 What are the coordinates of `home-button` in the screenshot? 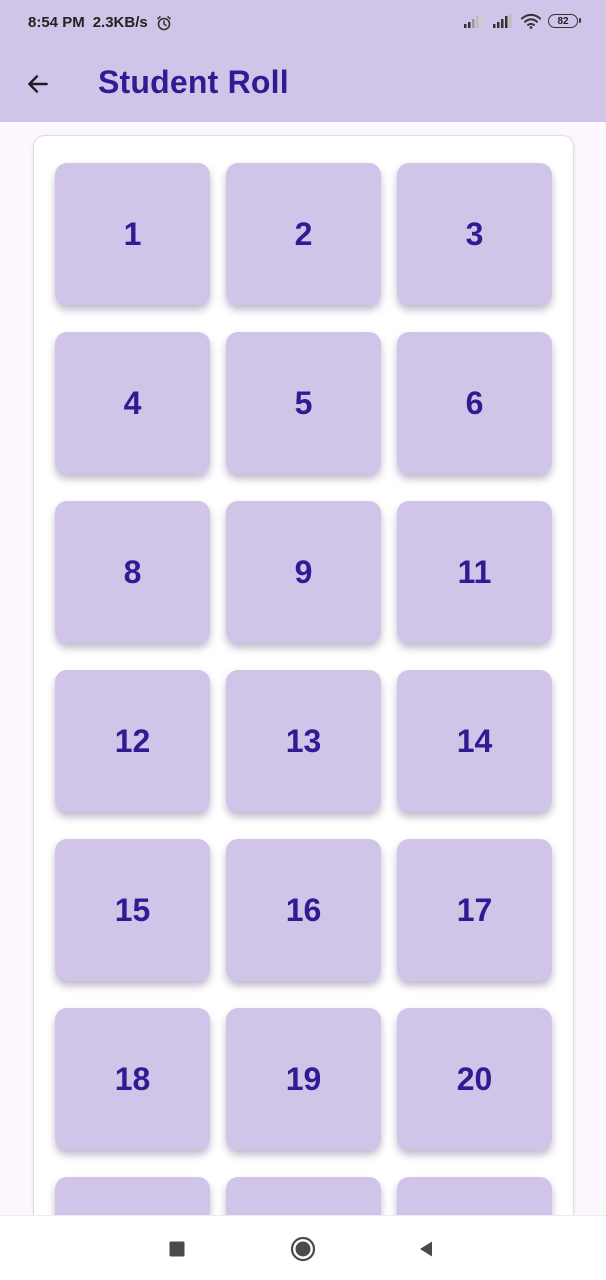 It's located at (303, 1249).